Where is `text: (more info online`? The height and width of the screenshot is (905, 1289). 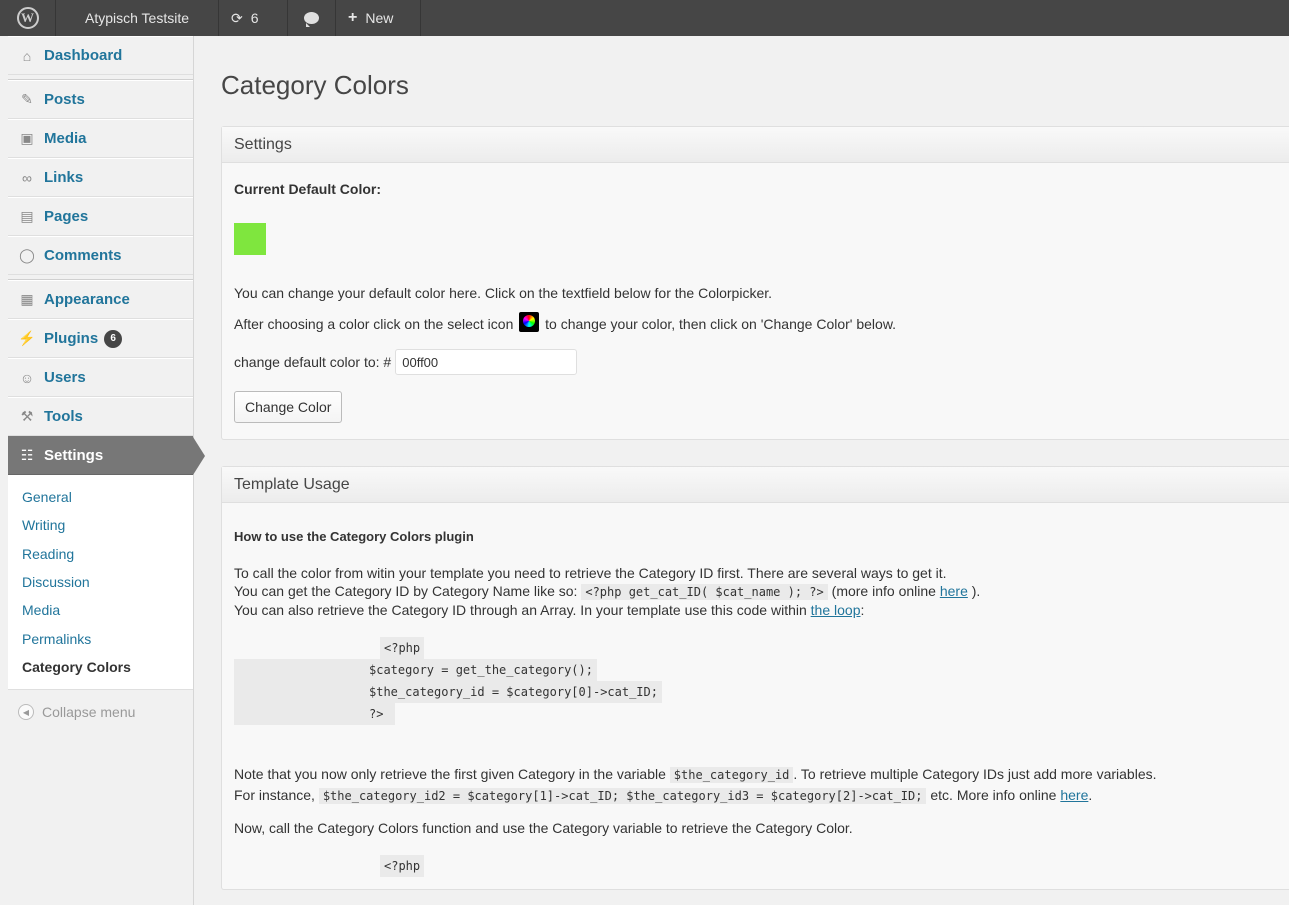
text: (more info online is located at coordinates (883, 591).